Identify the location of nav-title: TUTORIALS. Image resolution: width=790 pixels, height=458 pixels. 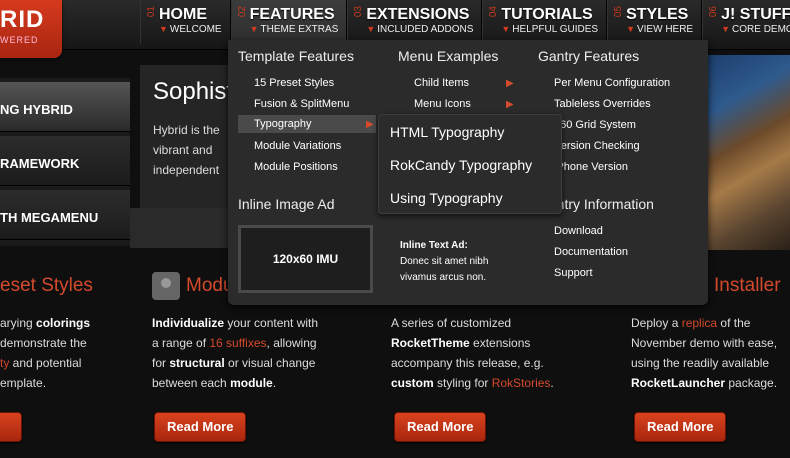
(547, 14).